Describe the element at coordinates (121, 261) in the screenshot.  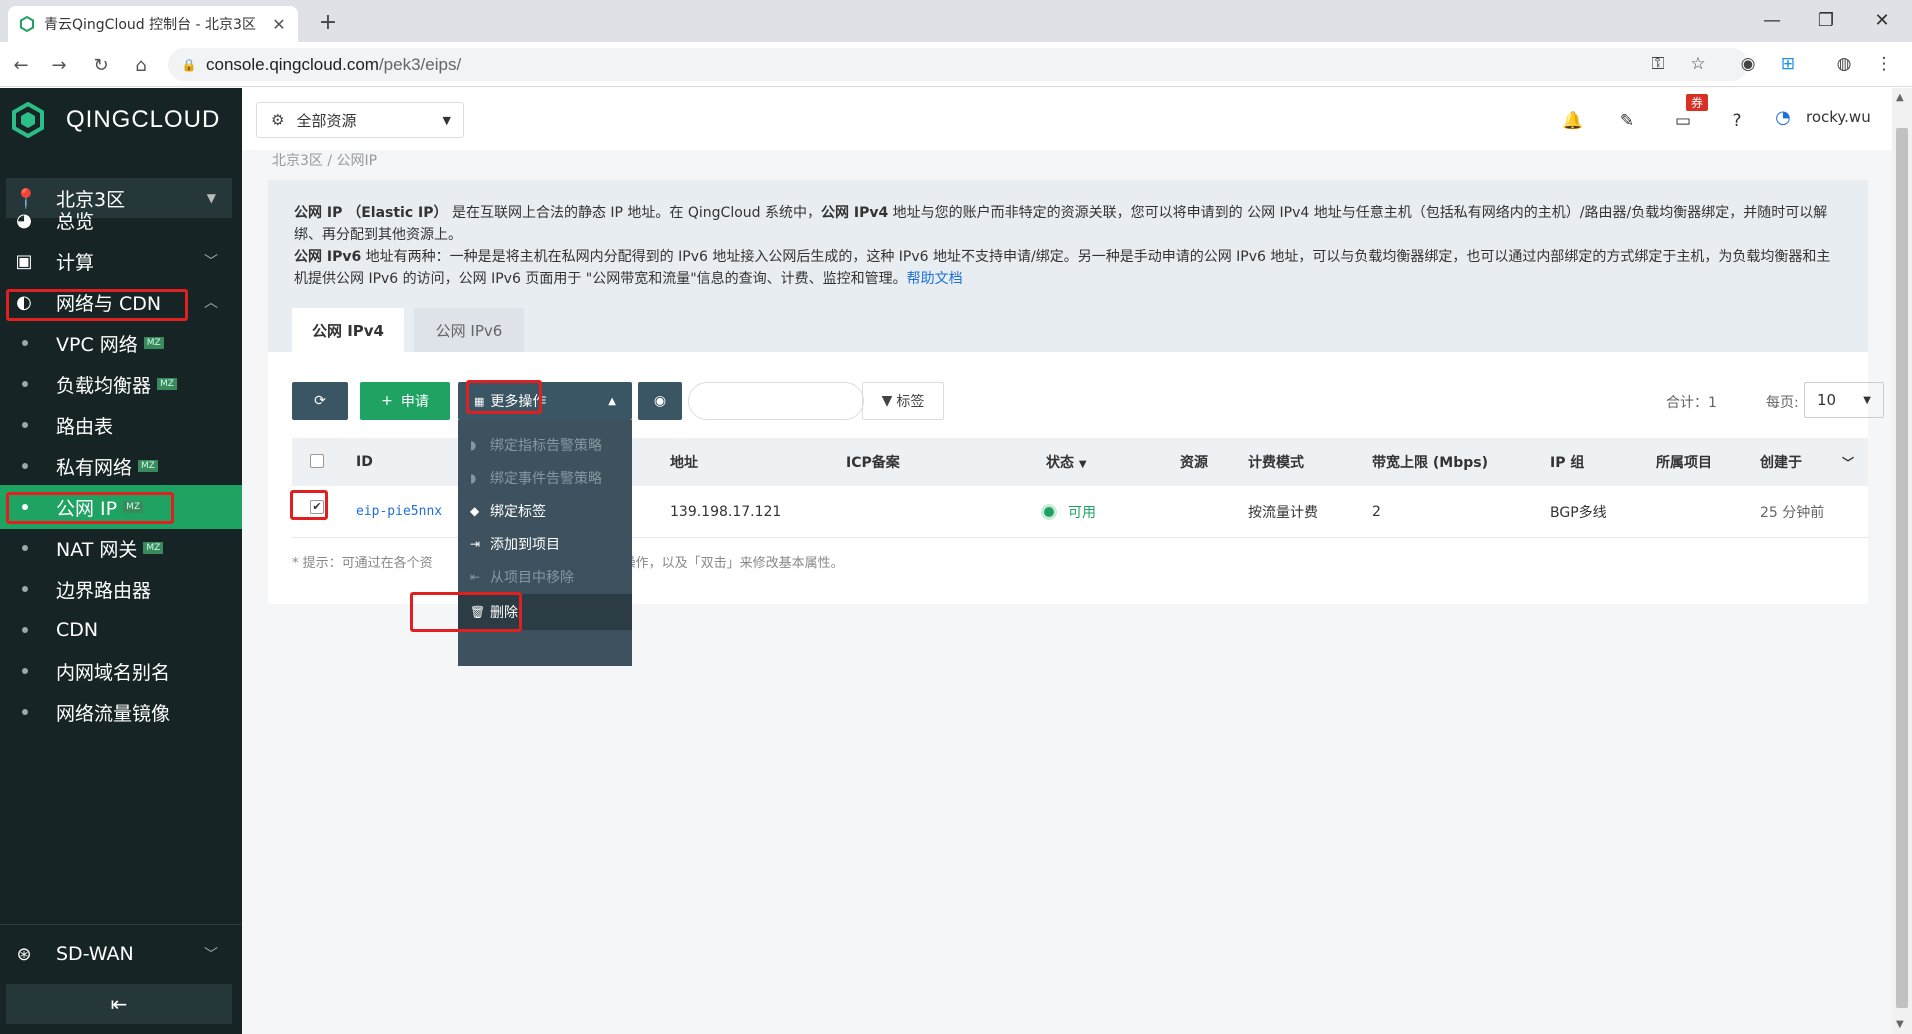
I see `nav-compute: ▣ 计算 ﹀` at that location.